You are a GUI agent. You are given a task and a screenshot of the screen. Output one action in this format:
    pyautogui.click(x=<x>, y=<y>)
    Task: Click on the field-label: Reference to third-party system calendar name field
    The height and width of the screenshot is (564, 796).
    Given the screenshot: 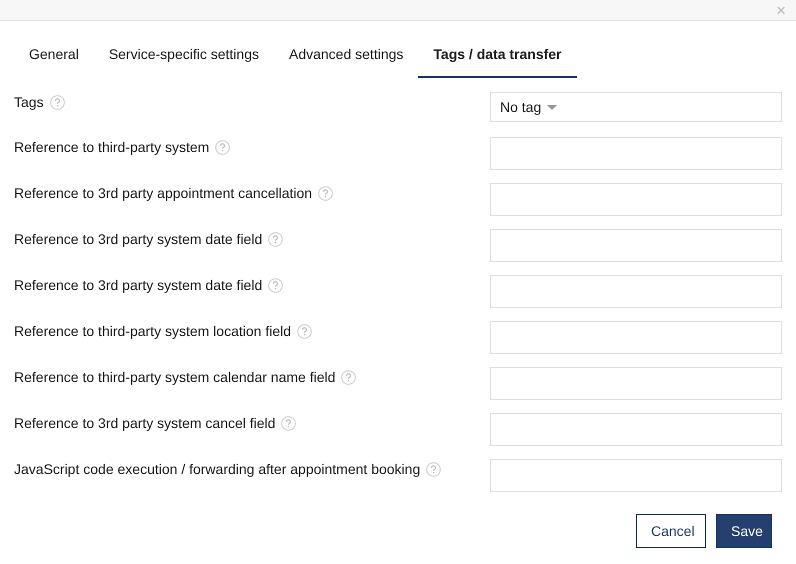 What is the action you would take?
    pyautogui.click(x=175, y=377)
    